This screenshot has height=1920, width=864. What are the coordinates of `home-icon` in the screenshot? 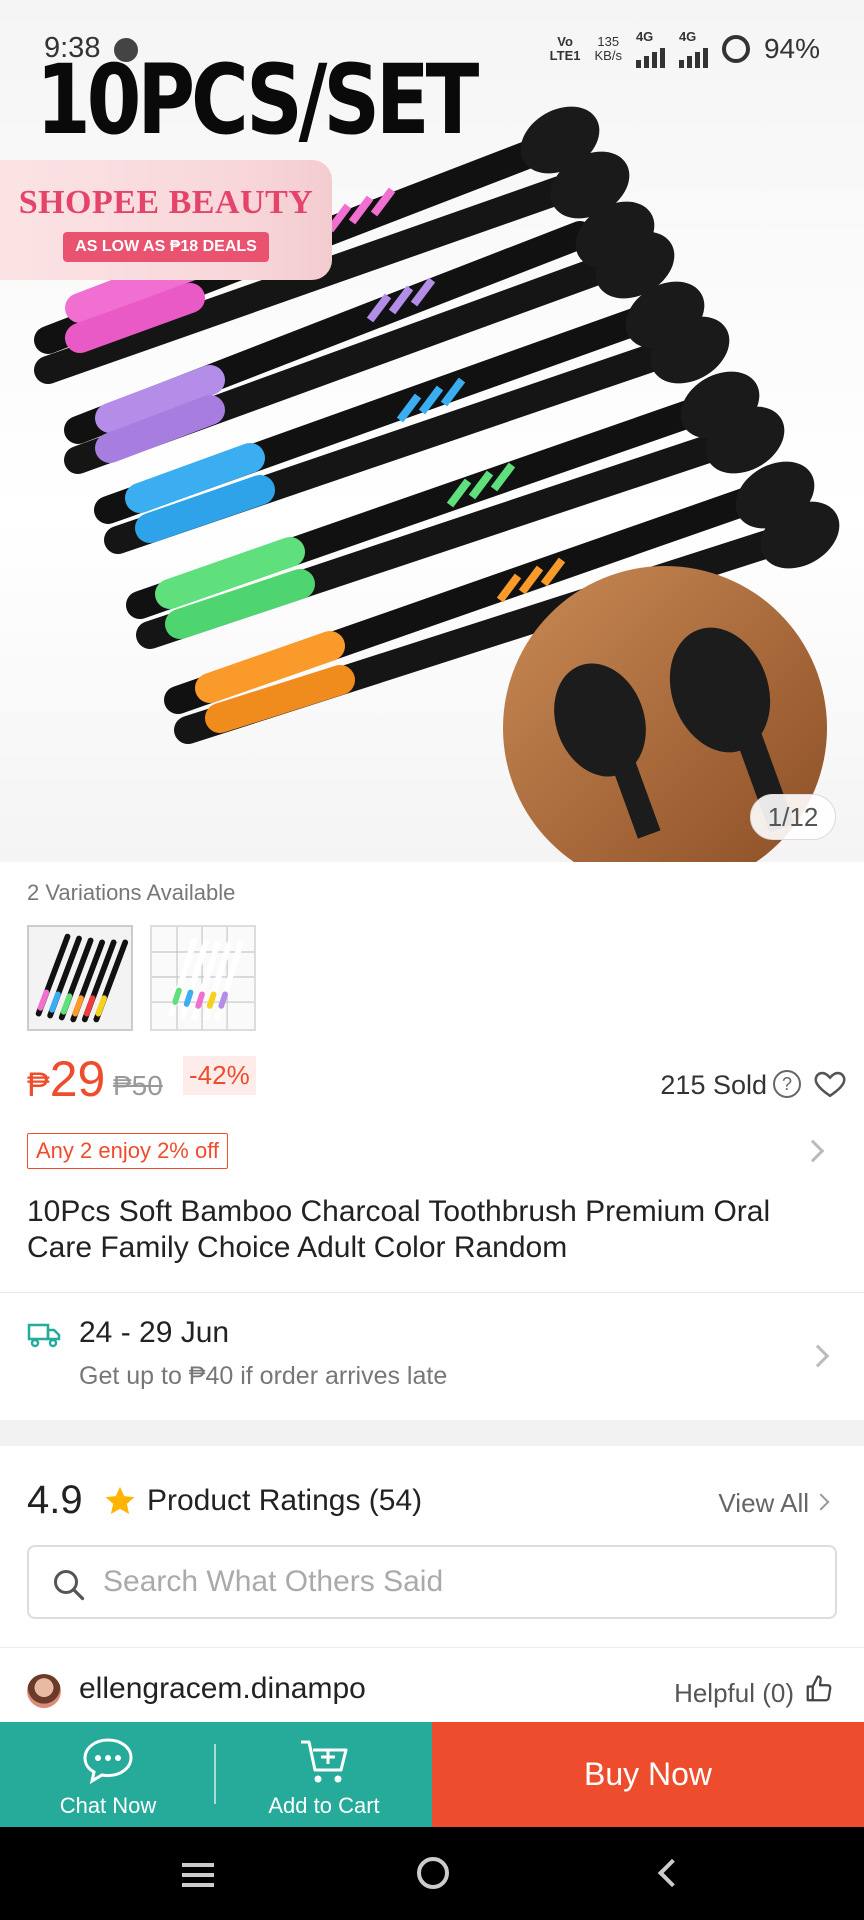 It's located at (433, 1873).